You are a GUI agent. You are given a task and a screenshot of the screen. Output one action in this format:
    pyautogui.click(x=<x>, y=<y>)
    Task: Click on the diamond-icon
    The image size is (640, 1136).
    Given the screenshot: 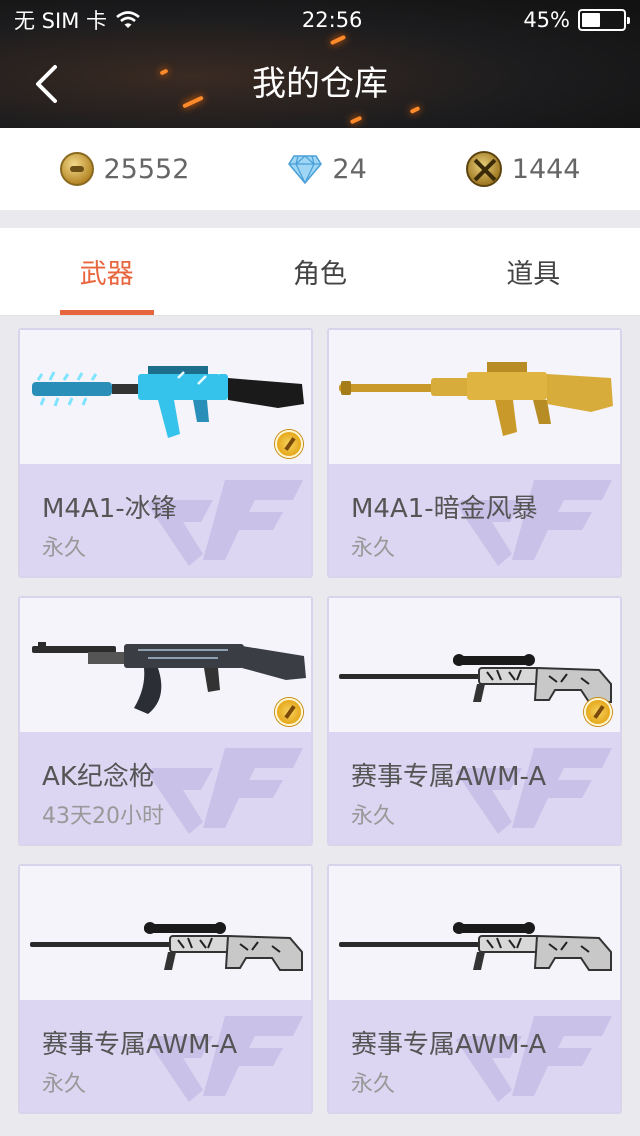 What is the action you would take?
    pyautogui.click(x=305, y=169)
    